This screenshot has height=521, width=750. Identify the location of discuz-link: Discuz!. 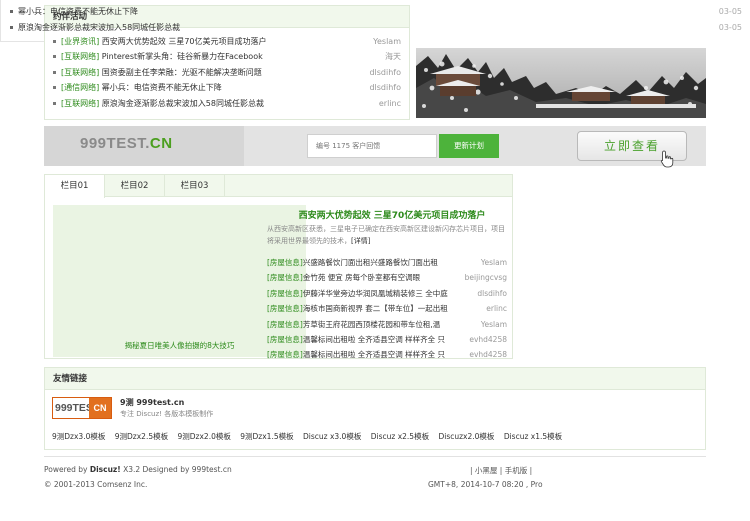
(105, 469).